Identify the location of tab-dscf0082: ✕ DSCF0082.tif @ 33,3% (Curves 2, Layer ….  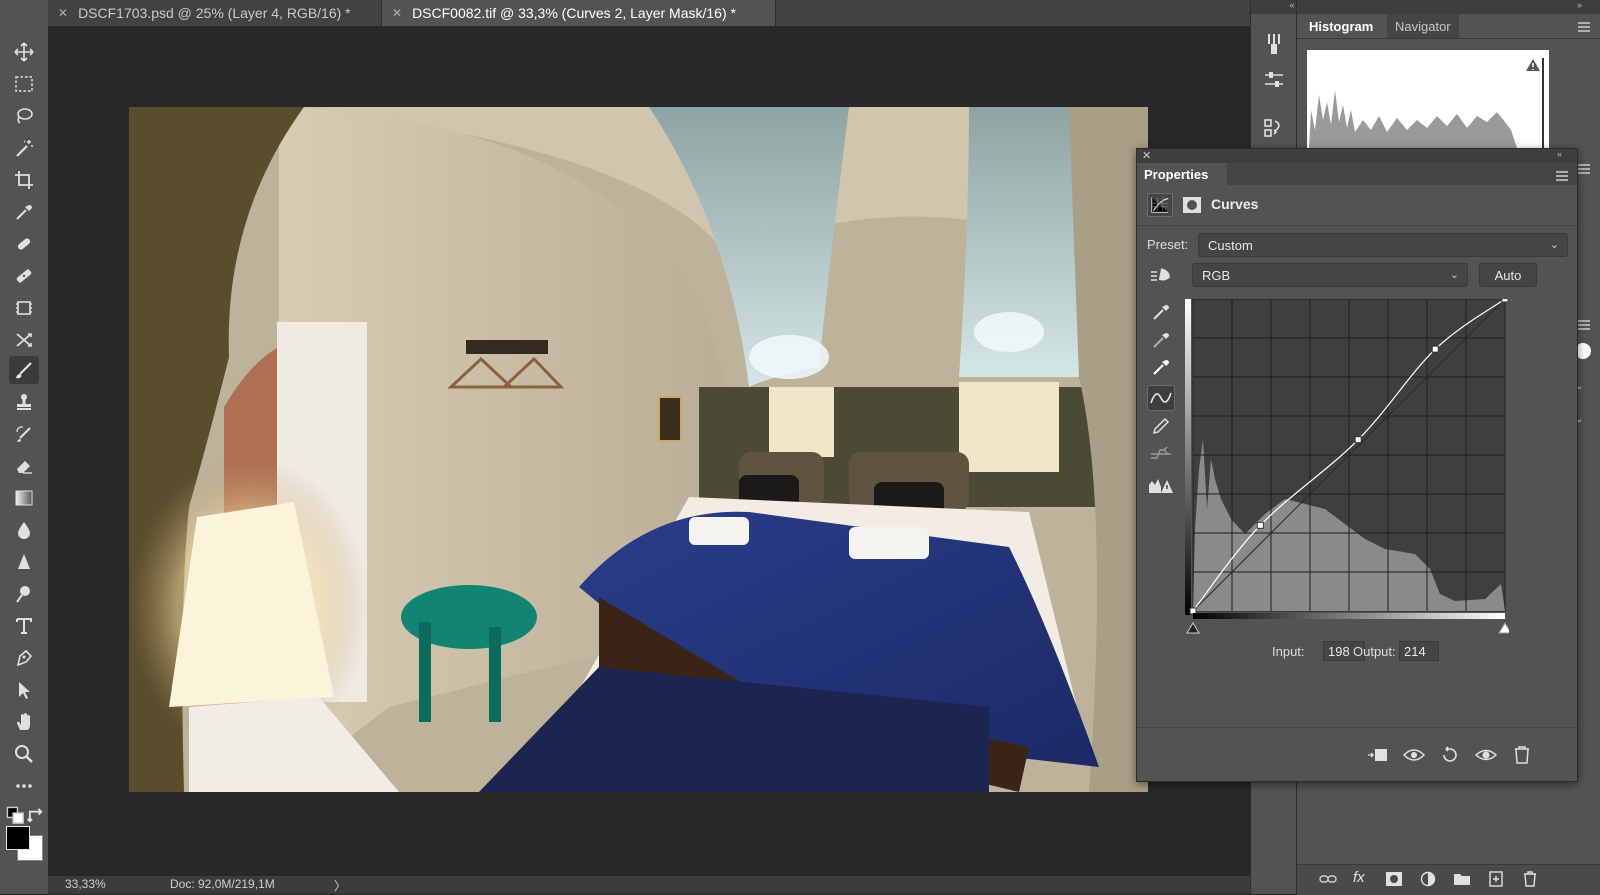
(579, 13).